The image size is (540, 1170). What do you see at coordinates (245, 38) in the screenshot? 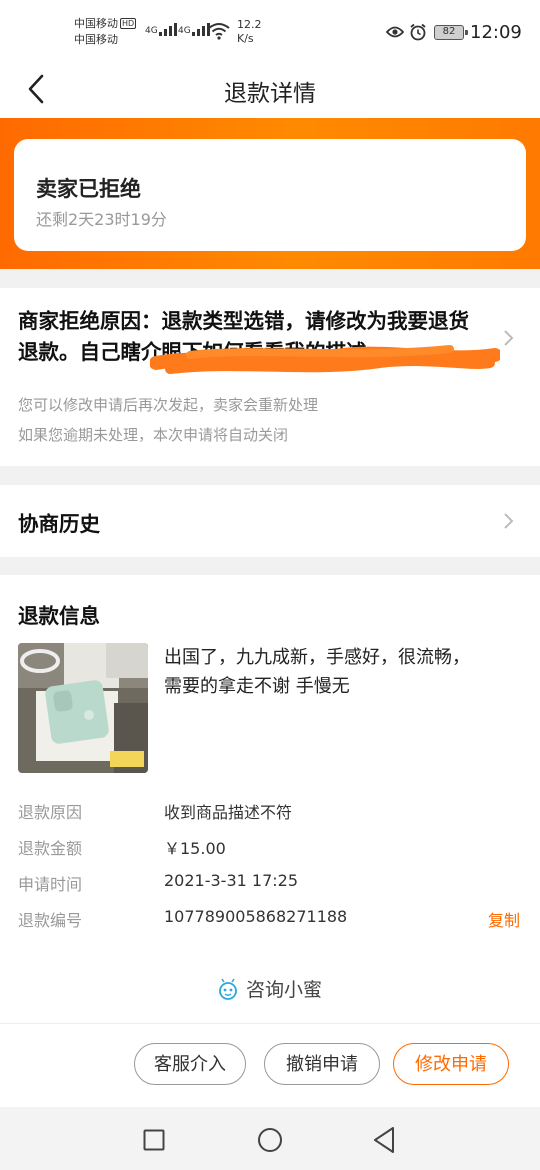
I see `speed-unit: K/s` at bounding box center [245, 38].